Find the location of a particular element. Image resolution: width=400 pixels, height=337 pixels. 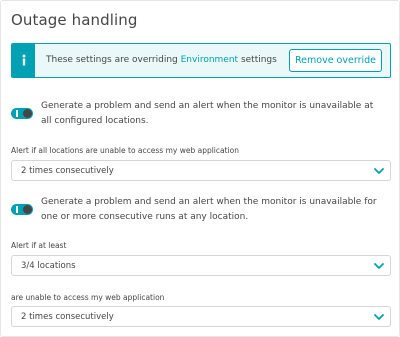

banner-icon-box is located at coordinates (23, 60).